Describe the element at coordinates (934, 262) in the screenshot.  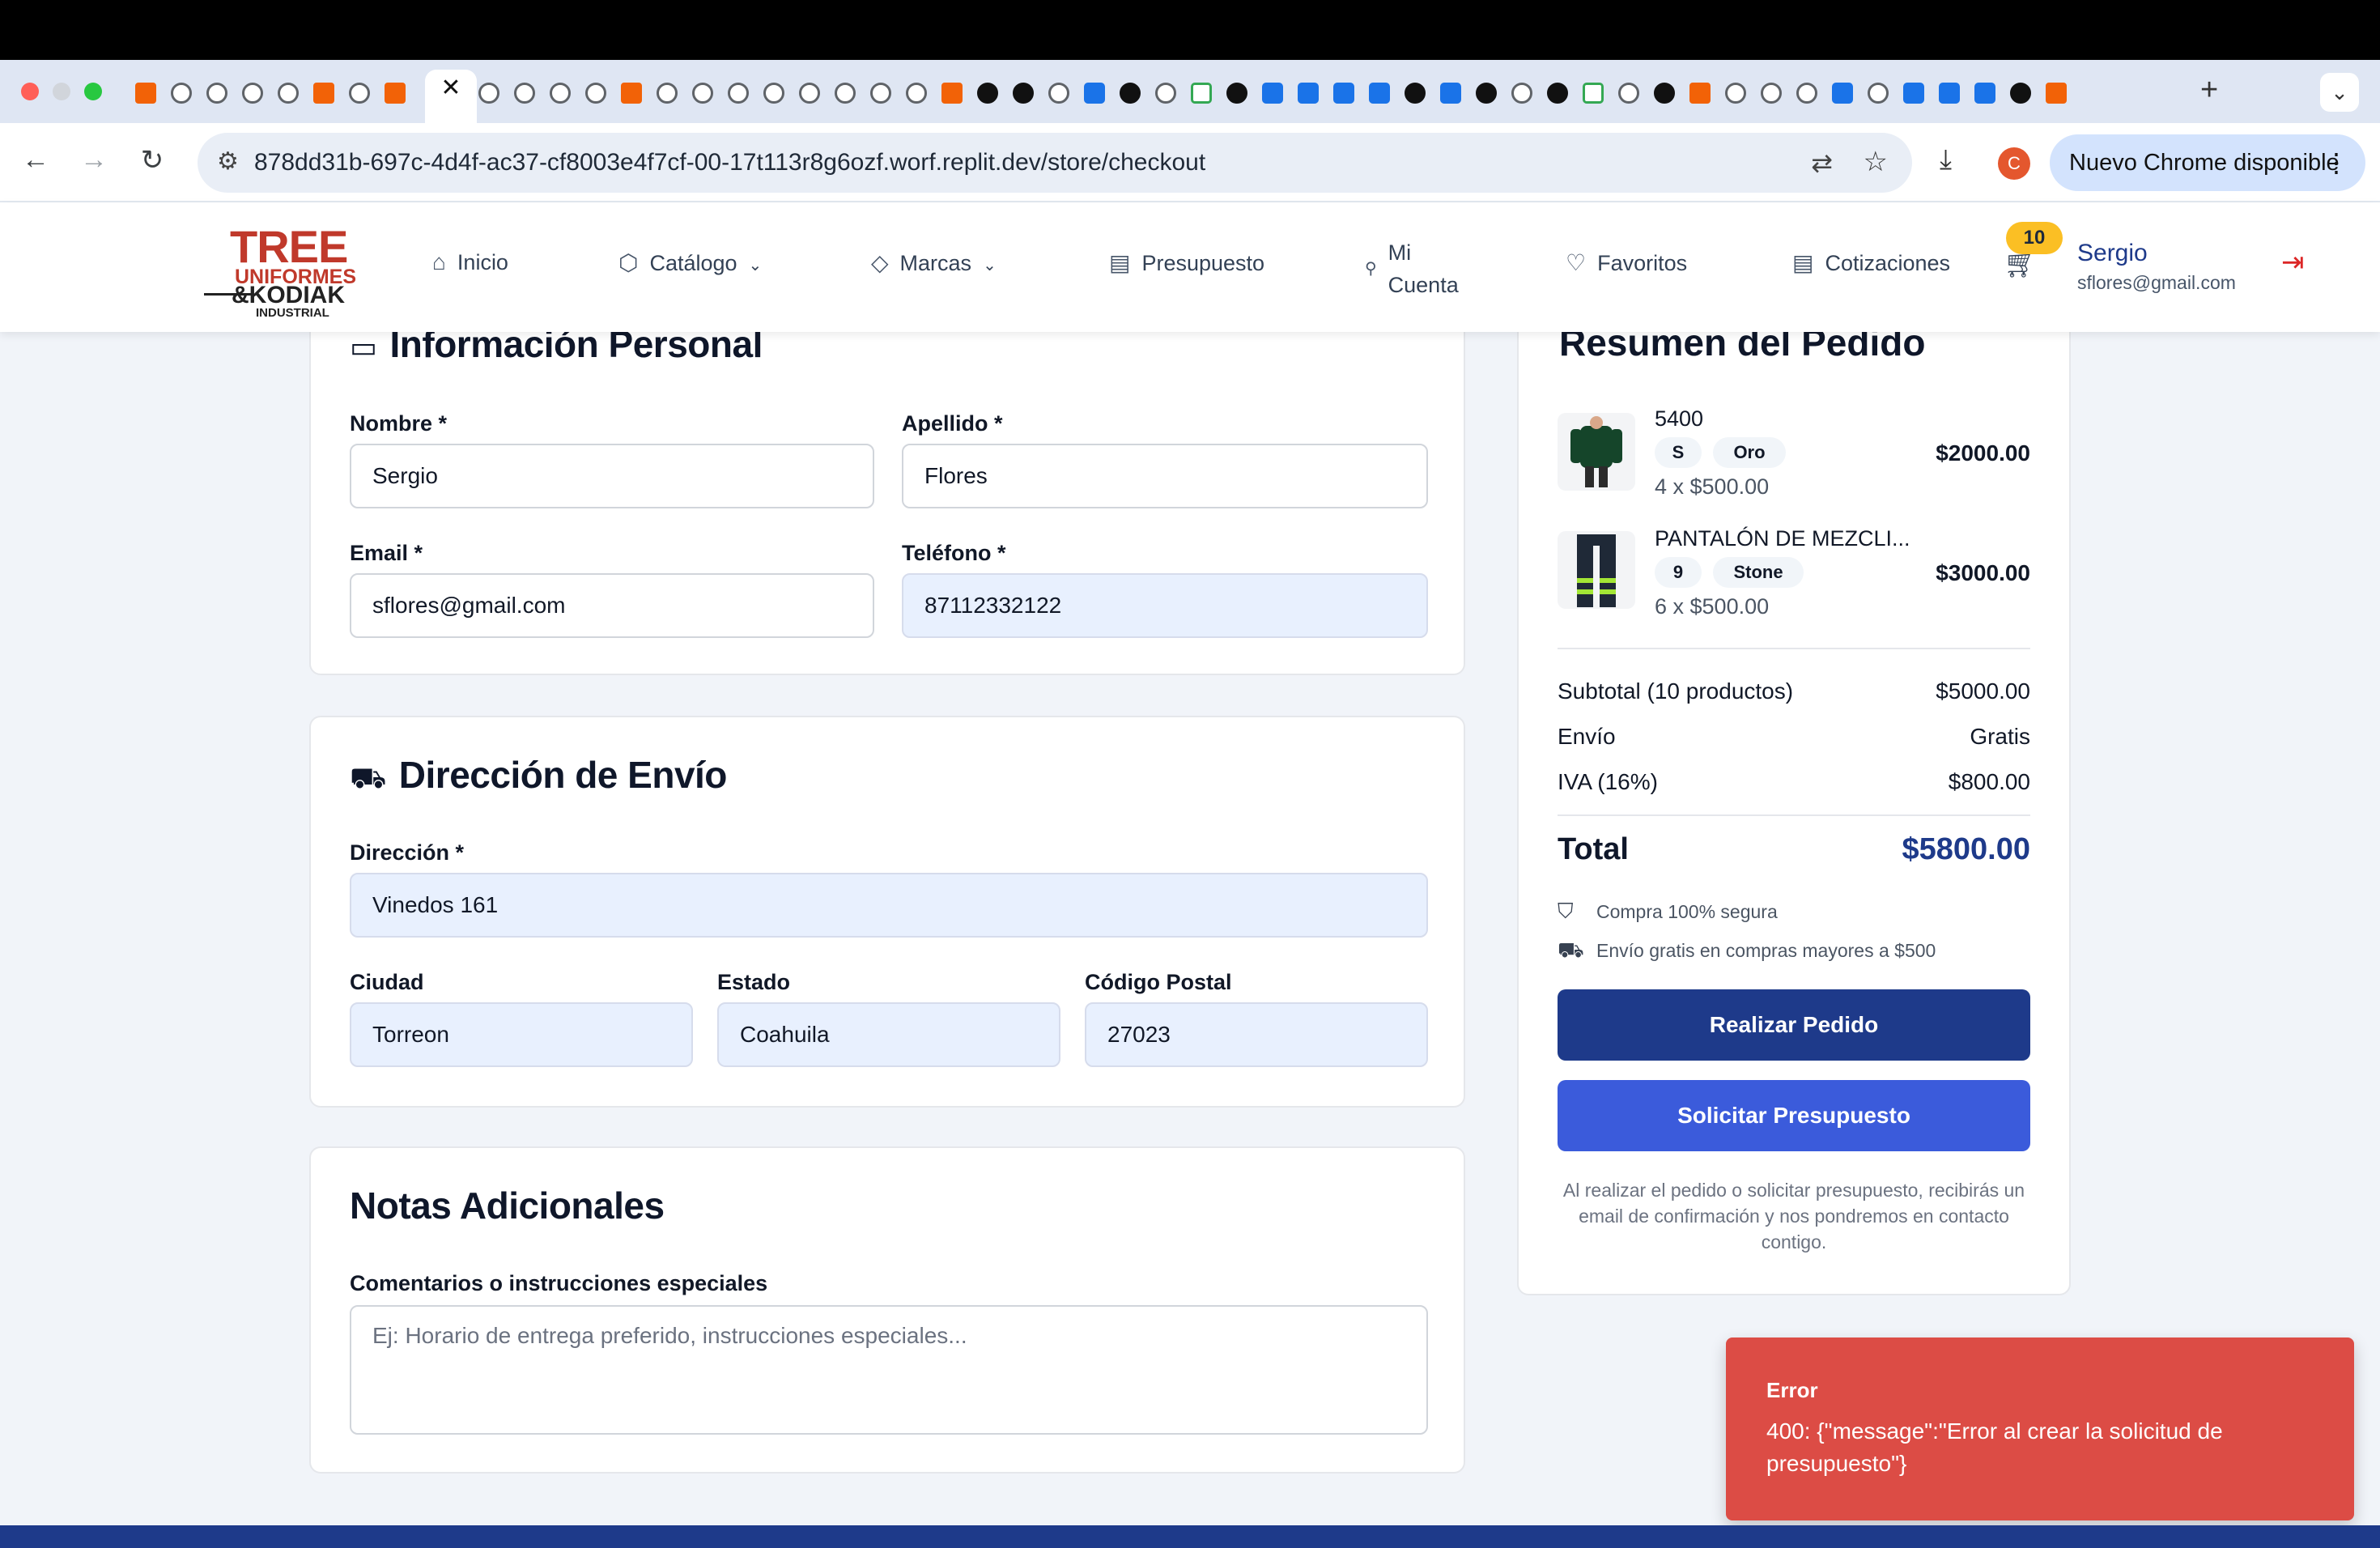
I see `nav-marcas: ◇ Marcas ⌄` at that location.